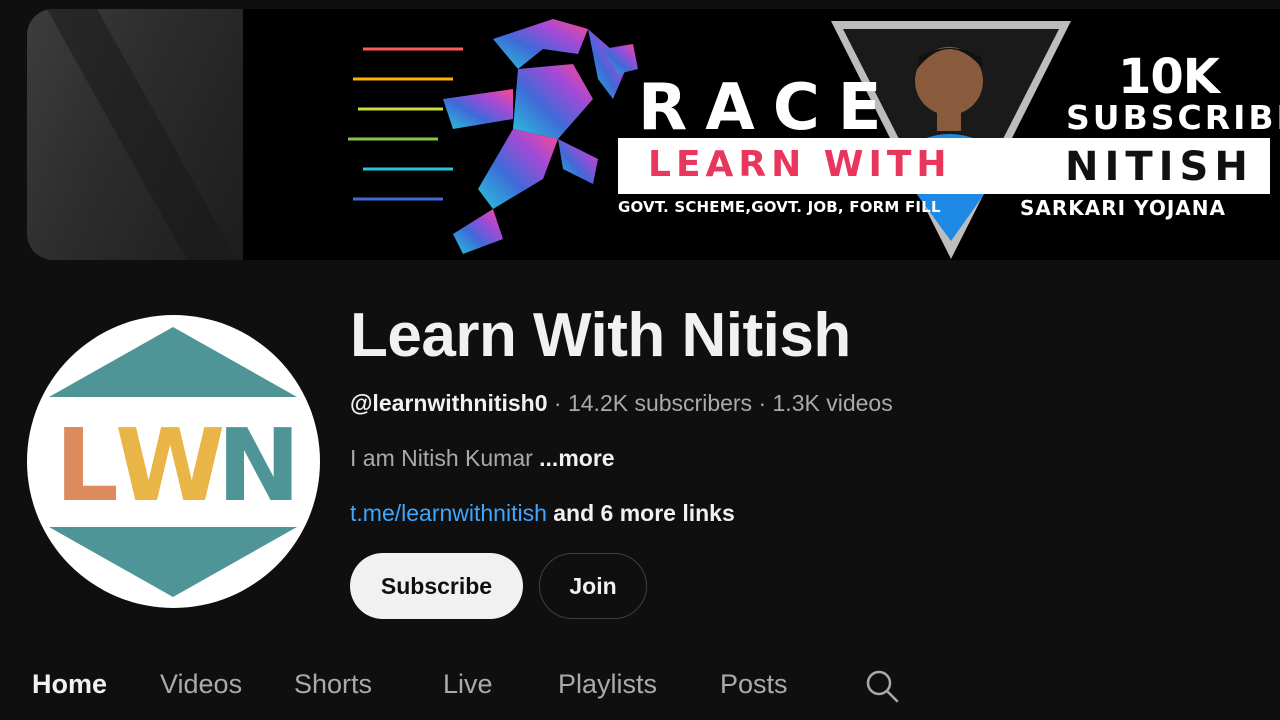  I want to click on subscriber-count: 14.2K subscribers, so click(660, 403).